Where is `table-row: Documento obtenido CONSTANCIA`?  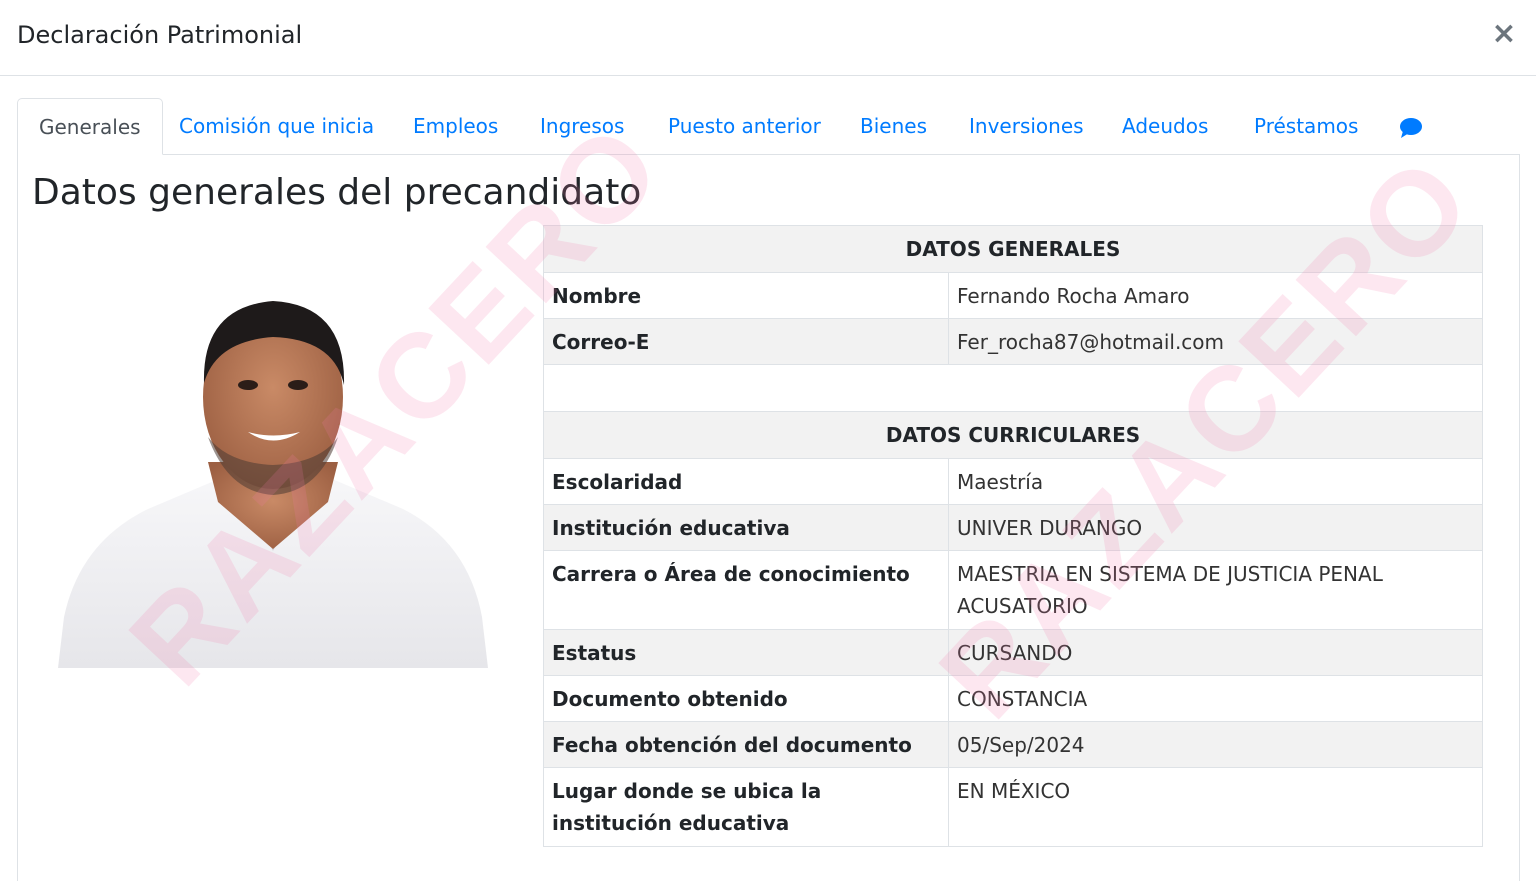
table-row: Documento obtenido CONSTANCIA is located at coordinates (1013, 698).